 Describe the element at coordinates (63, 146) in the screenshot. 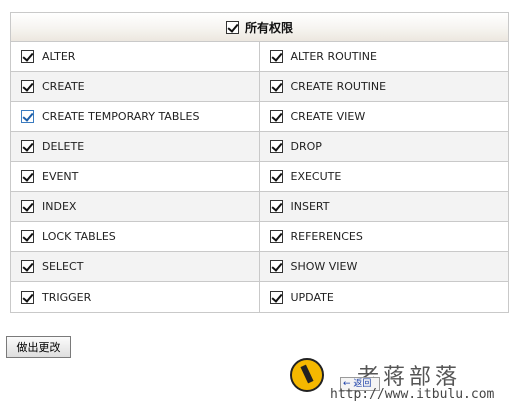

I see `privilege-delete-label: DELETE` at that location.